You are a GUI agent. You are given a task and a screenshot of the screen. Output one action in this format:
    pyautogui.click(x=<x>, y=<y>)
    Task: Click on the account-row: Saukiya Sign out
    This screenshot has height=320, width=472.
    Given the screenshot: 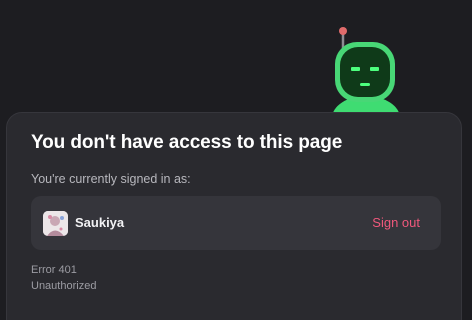 What is the action you would take?
    pyautogui.click(x=236, y=223)
    